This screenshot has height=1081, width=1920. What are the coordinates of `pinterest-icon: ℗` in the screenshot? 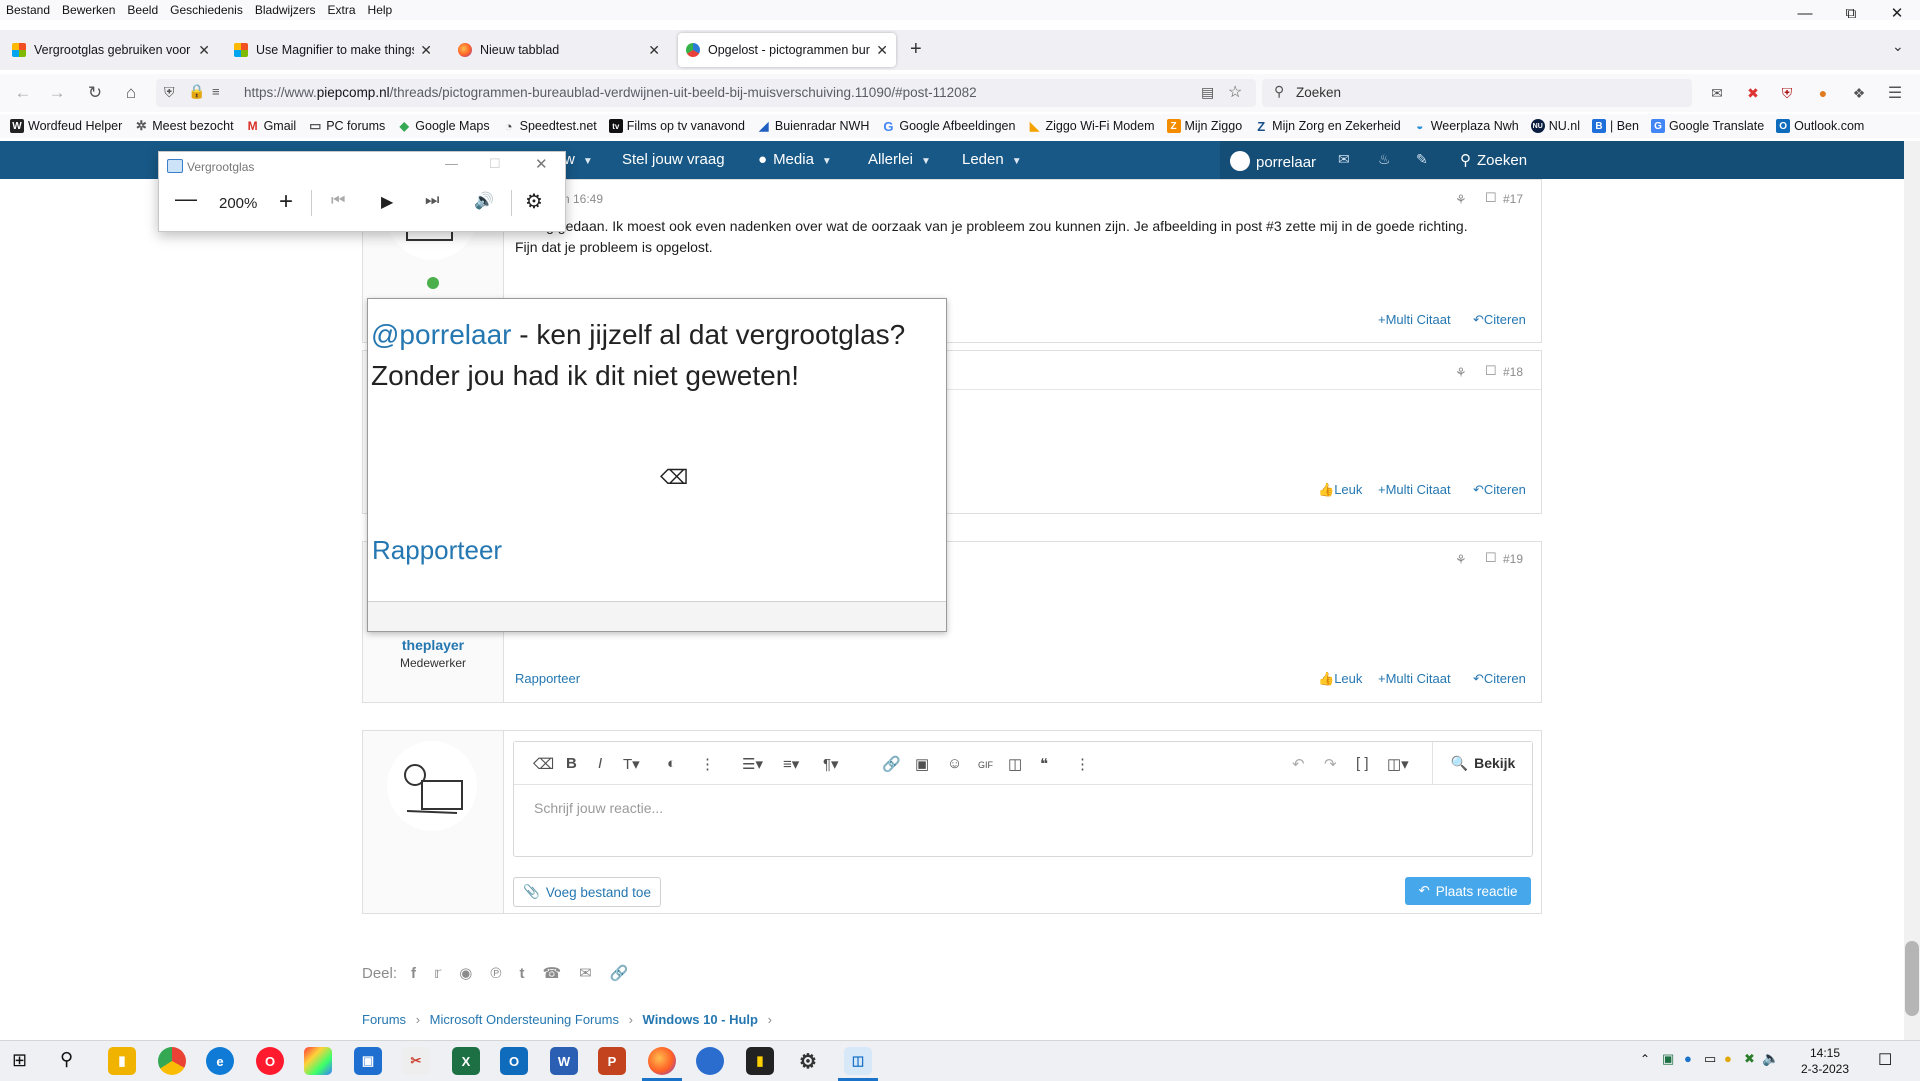 It's located at (495, 973).